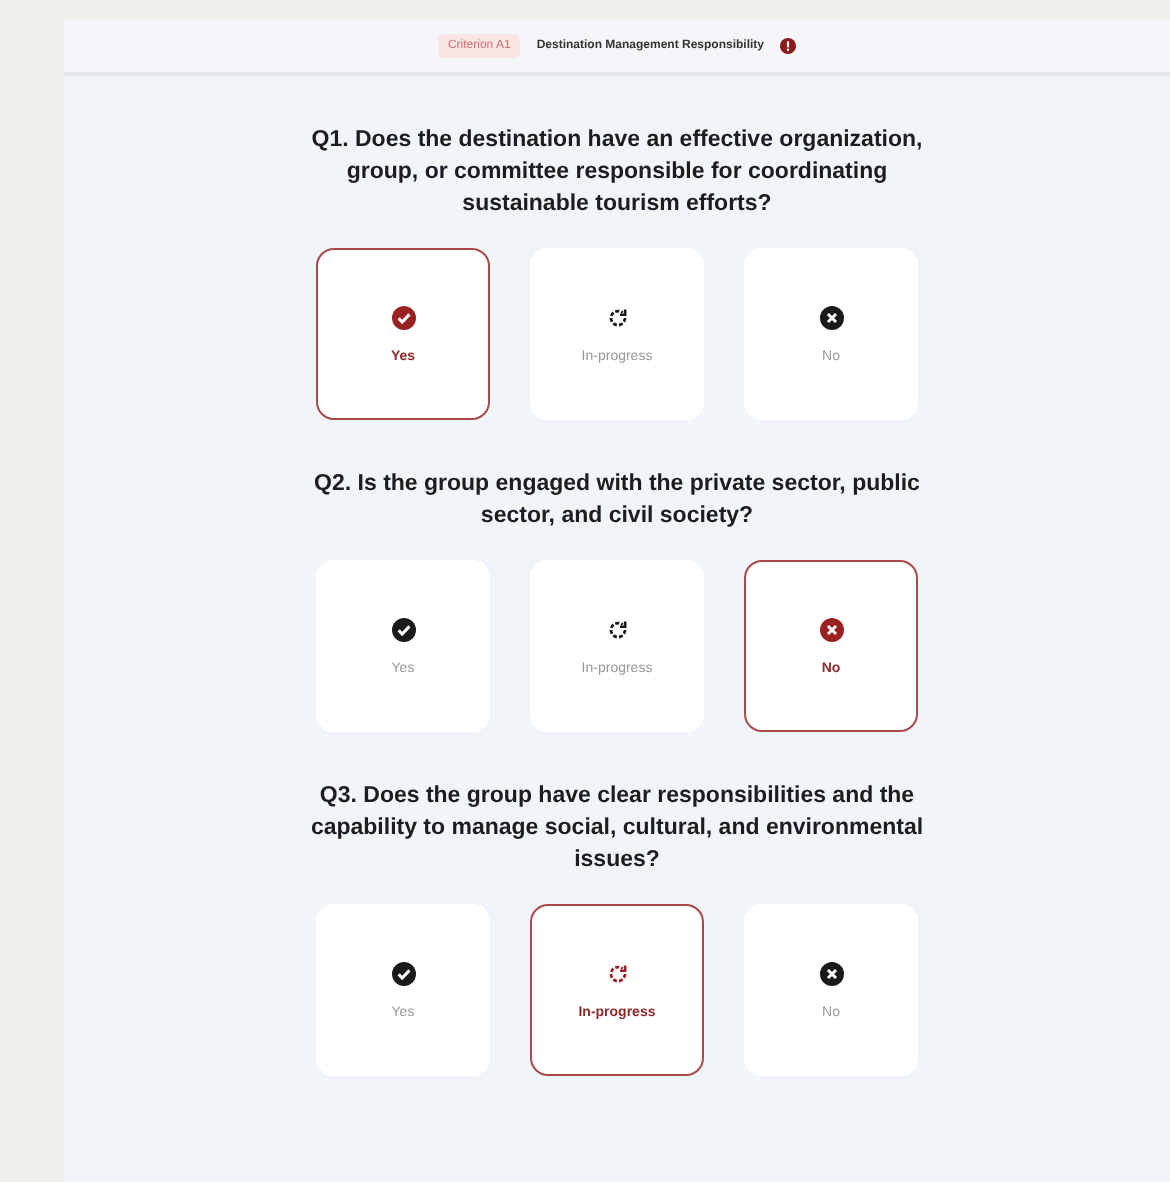 This screenshot has height=1182, width=1170. Describe the element at coordinates (617, 173) in the screenshot. I see `question-text: Q1. Does the destination have an effective organization, group, or committee responsible for coordinating sustainable tourism efforts?` at that location.